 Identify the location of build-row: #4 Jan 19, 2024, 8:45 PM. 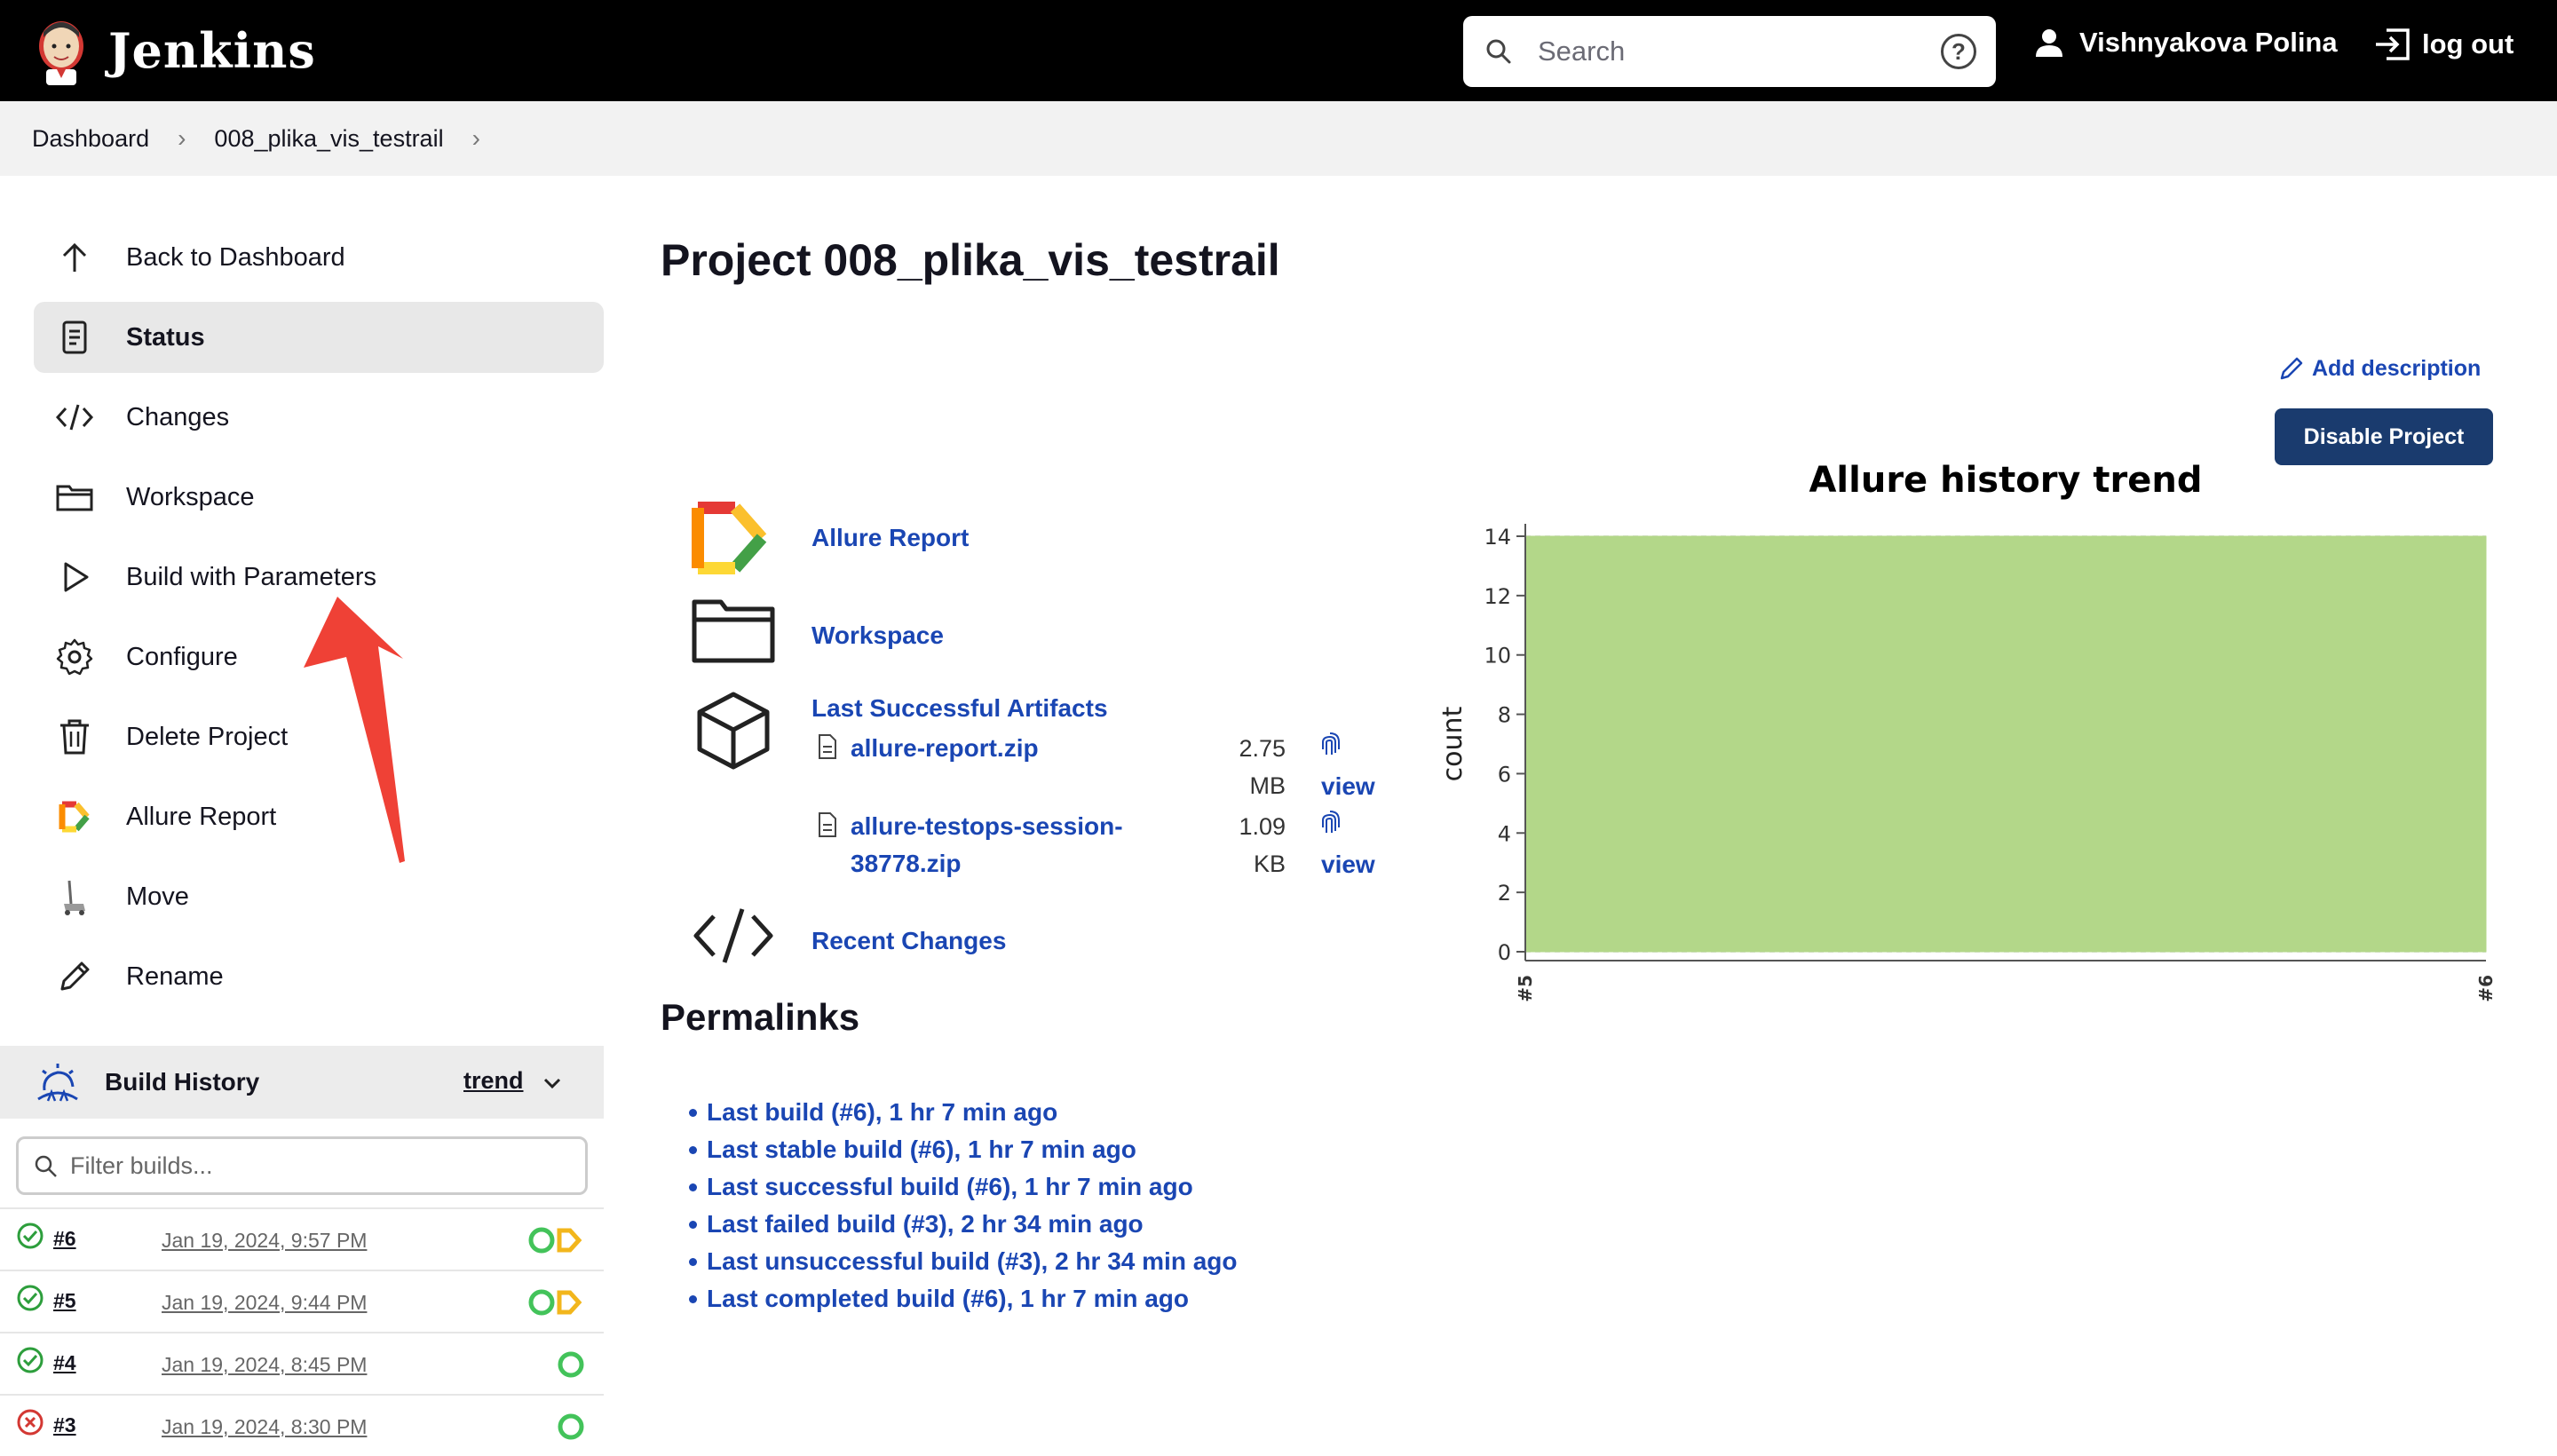
(302, 1363).